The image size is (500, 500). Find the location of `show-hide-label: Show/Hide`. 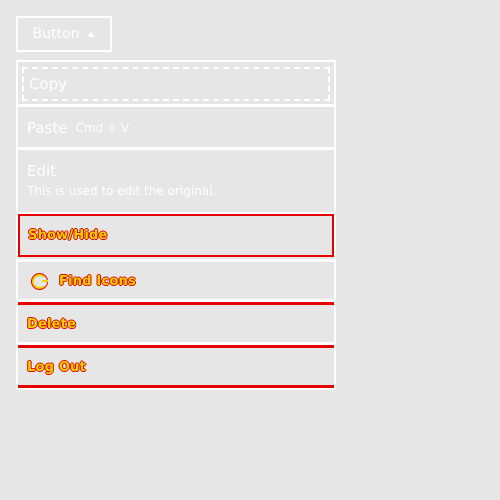

show-hide-label: Show/Hide is located at coordinates (68, 235).